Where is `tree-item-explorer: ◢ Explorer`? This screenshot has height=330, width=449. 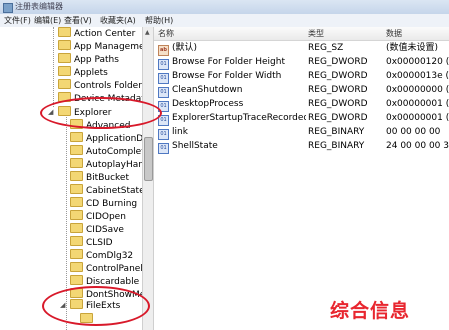 tree-item-explorer: ◢ Explorer is located at coordinates (79, 112).